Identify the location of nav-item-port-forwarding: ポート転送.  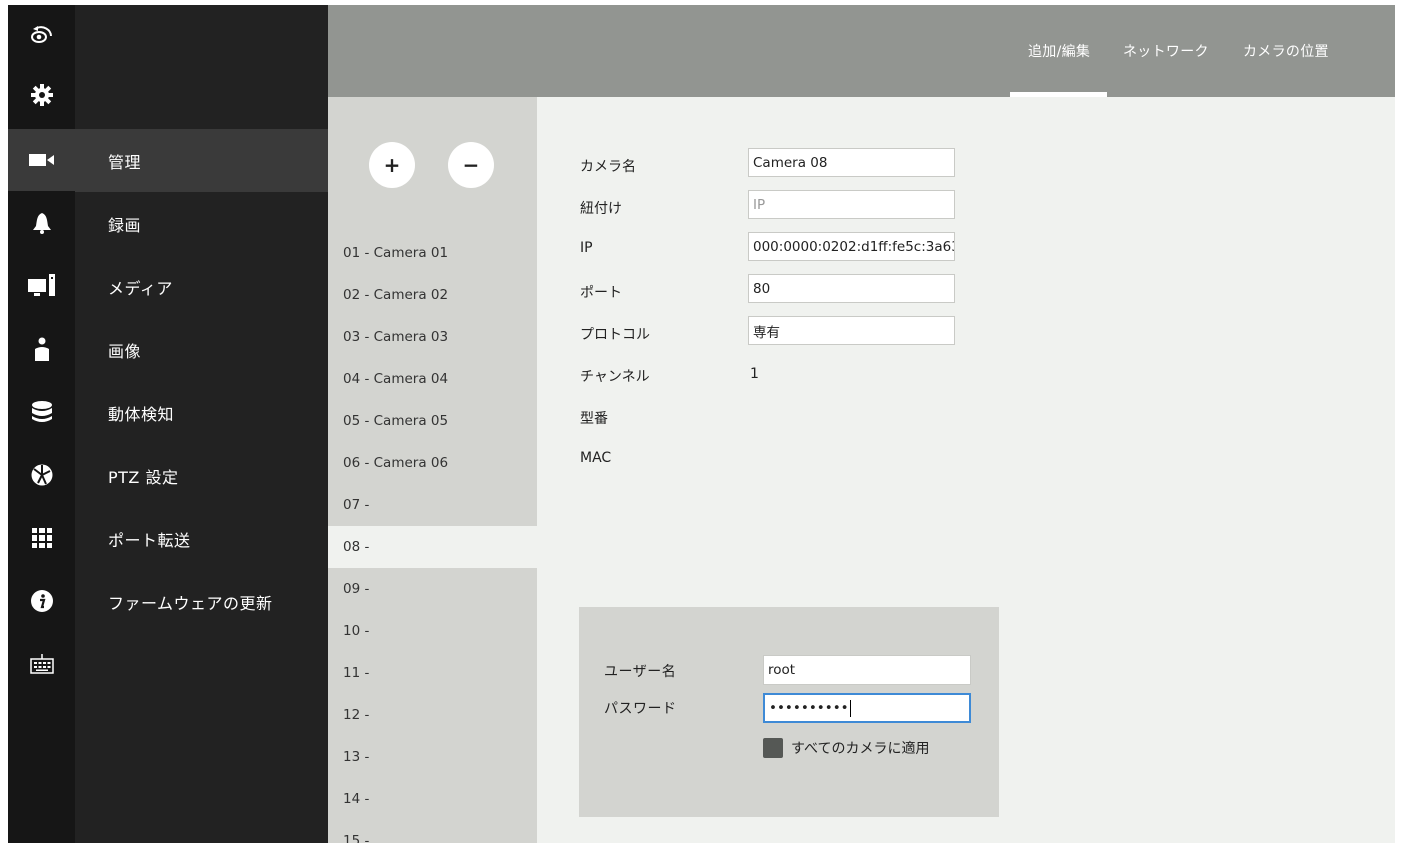
(201, 538).